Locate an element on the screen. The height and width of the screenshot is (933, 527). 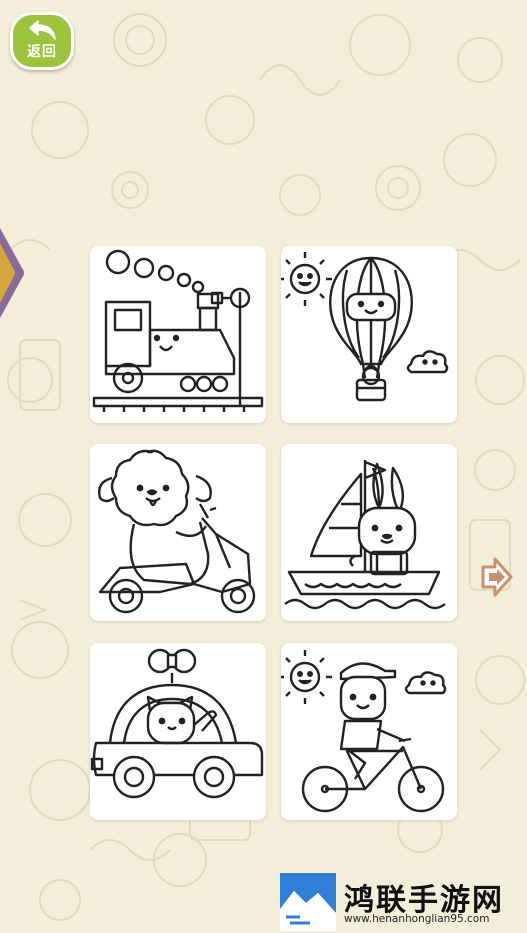
coloring-card-train is located at coordinates (178, 334).